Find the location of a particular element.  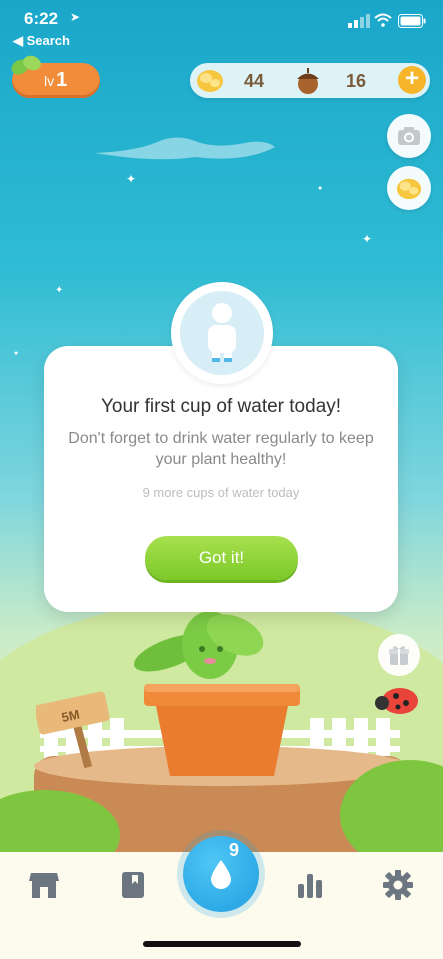

camera-icon is located at coordinates (409, 136).